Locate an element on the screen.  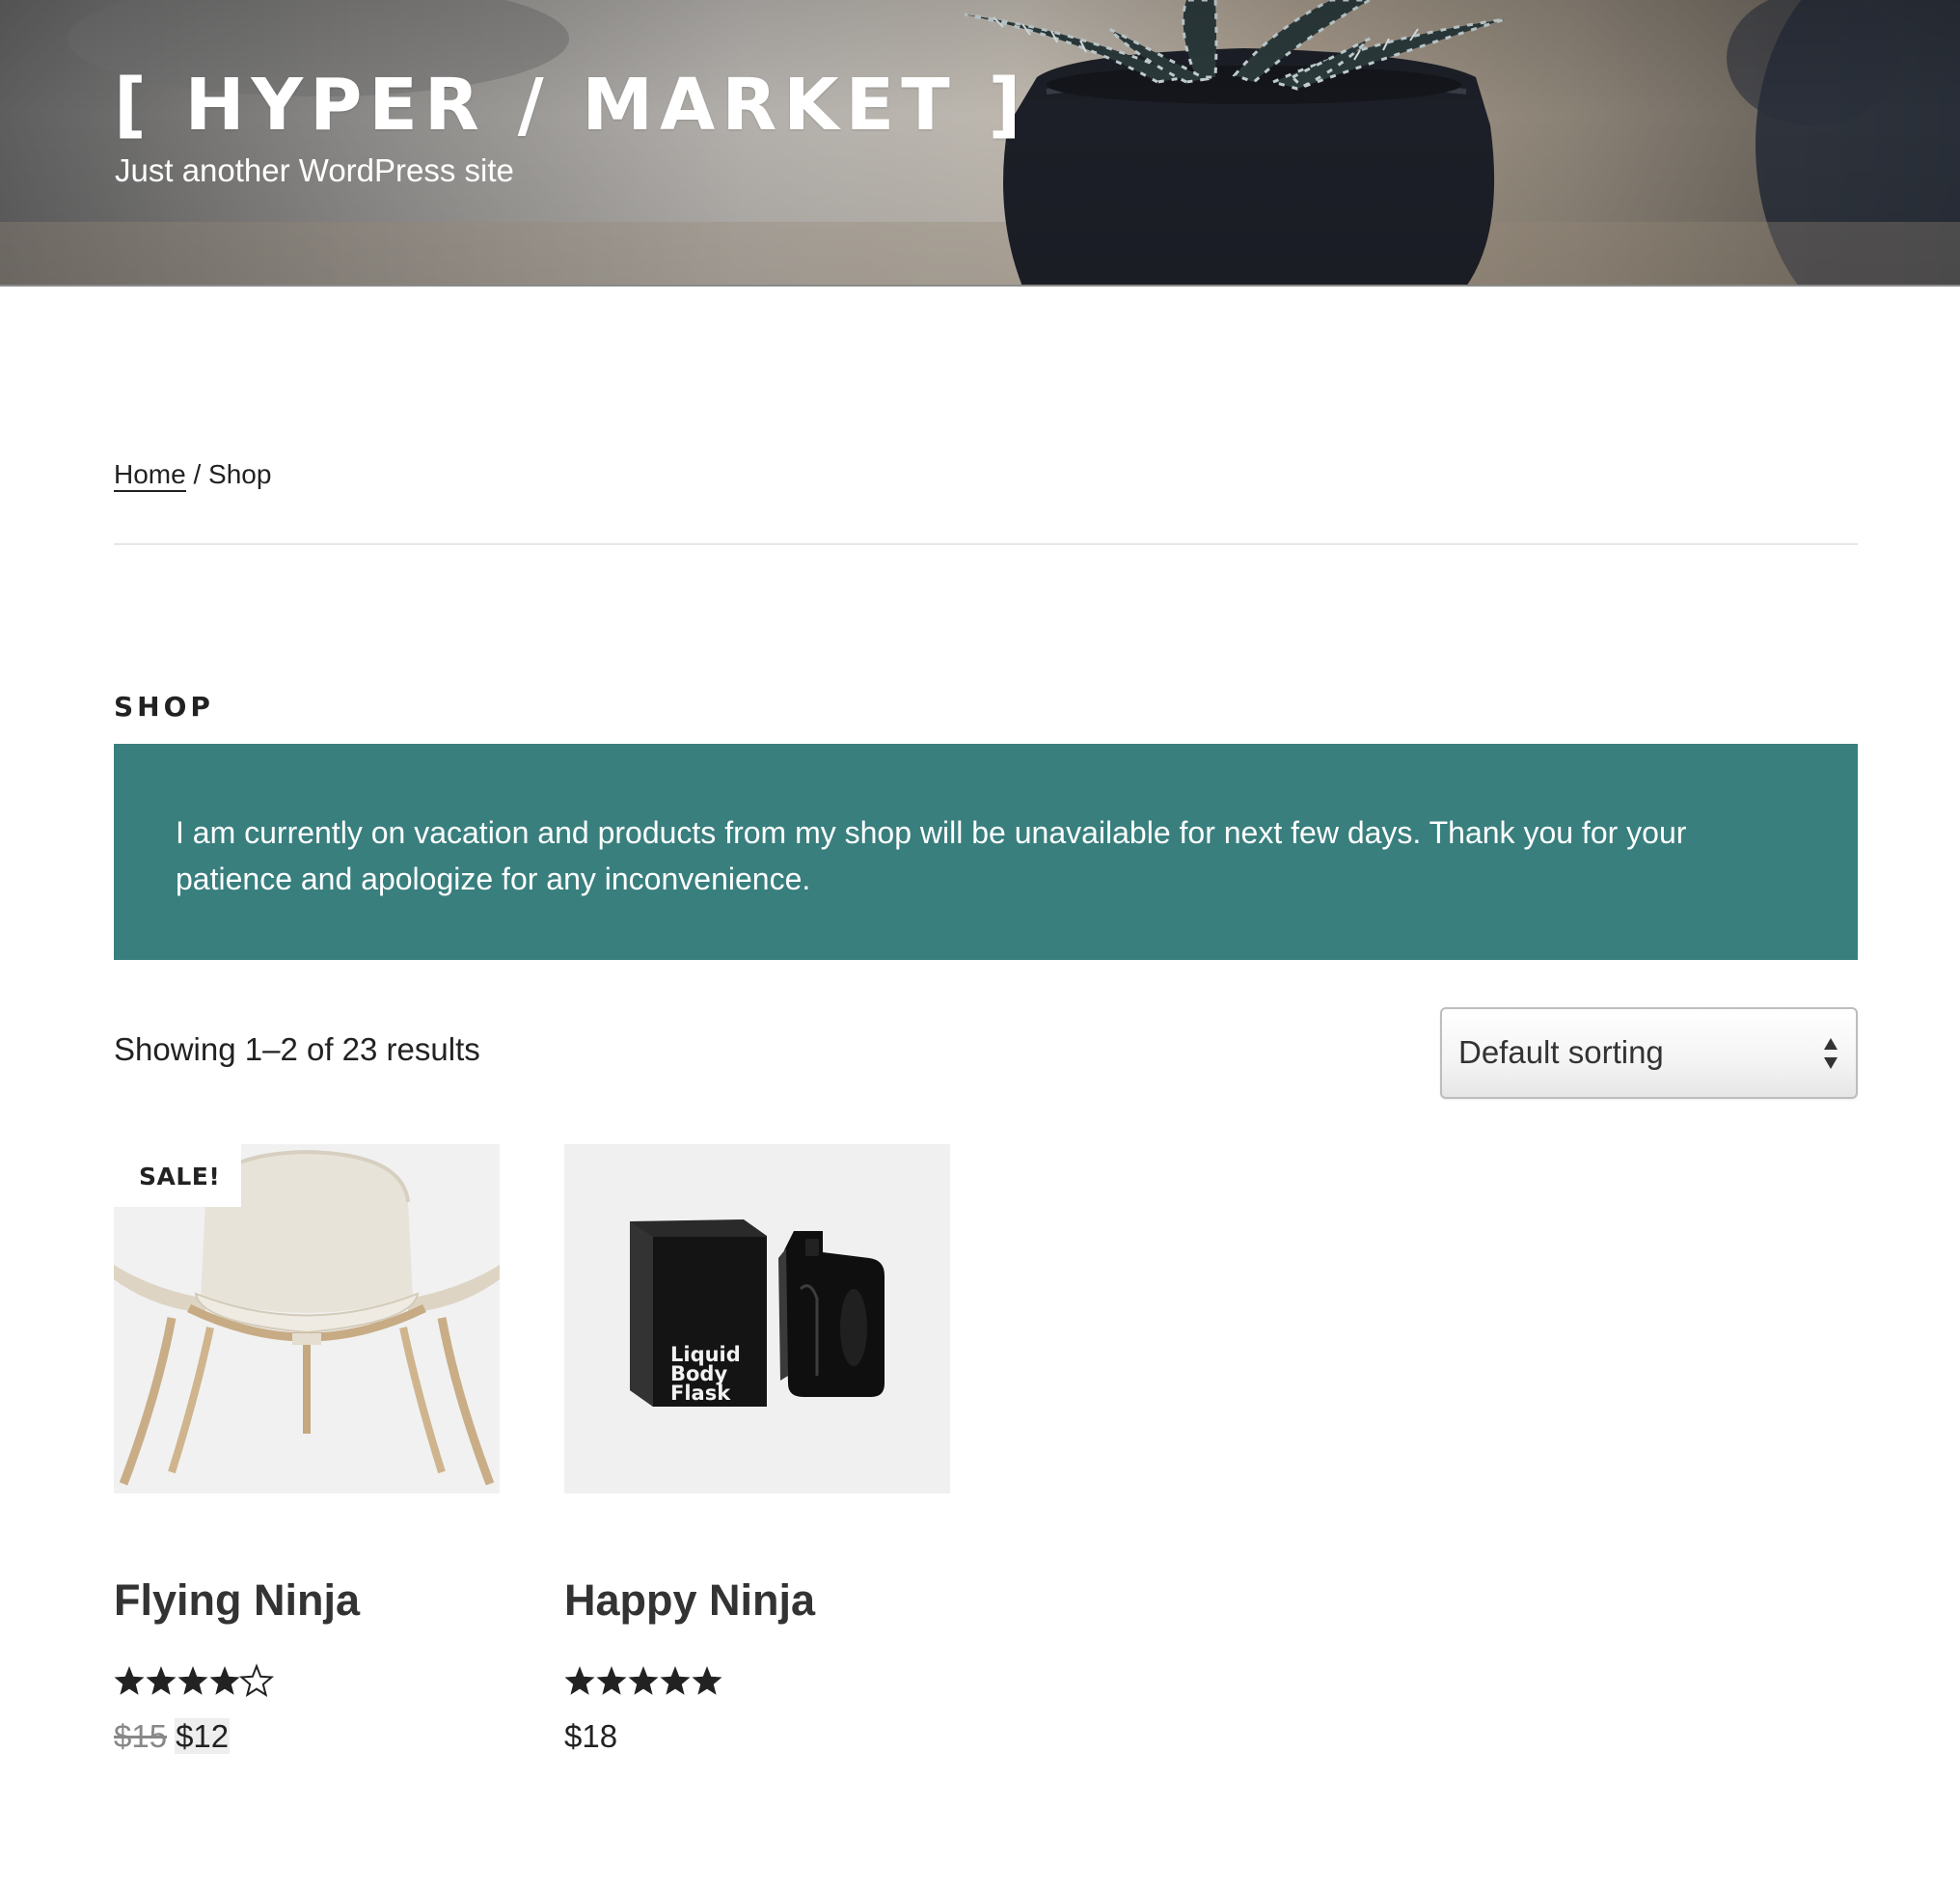
product-image-link: Liquid Body Flask is located at coordinates (757, 1318).